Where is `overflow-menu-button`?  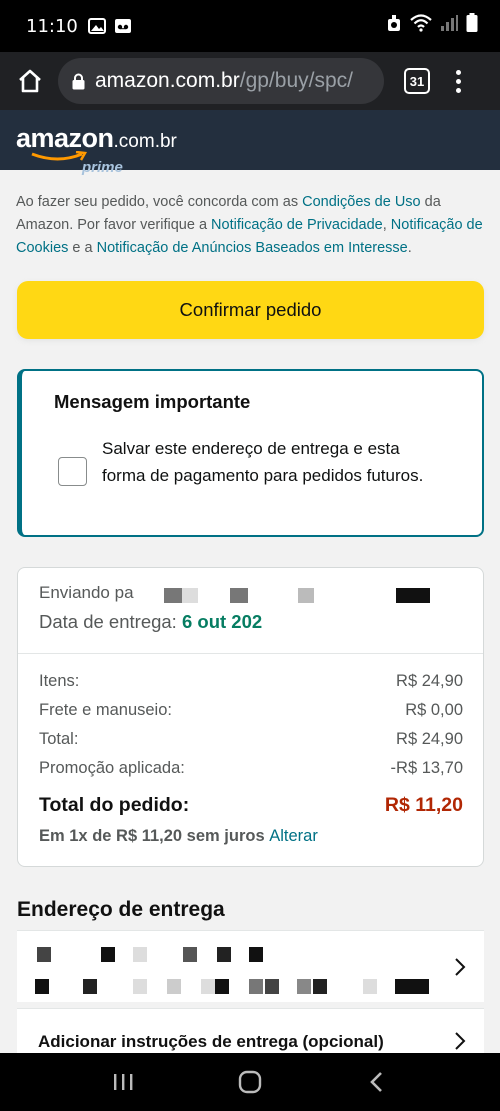
overflow-menu-button is located at coordinates (458, 81).